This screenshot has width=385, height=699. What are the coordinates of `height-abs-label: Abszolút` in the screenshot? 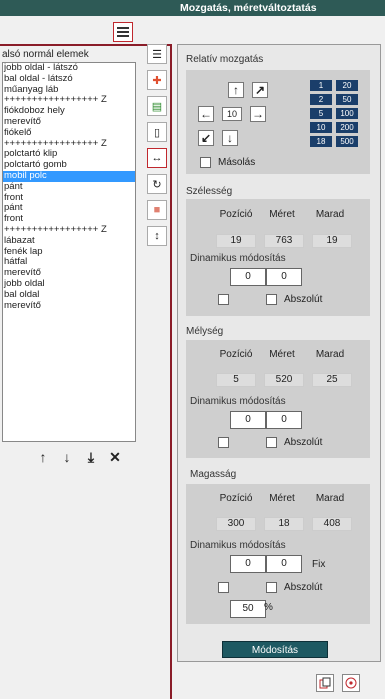 It's located at (303, 587).